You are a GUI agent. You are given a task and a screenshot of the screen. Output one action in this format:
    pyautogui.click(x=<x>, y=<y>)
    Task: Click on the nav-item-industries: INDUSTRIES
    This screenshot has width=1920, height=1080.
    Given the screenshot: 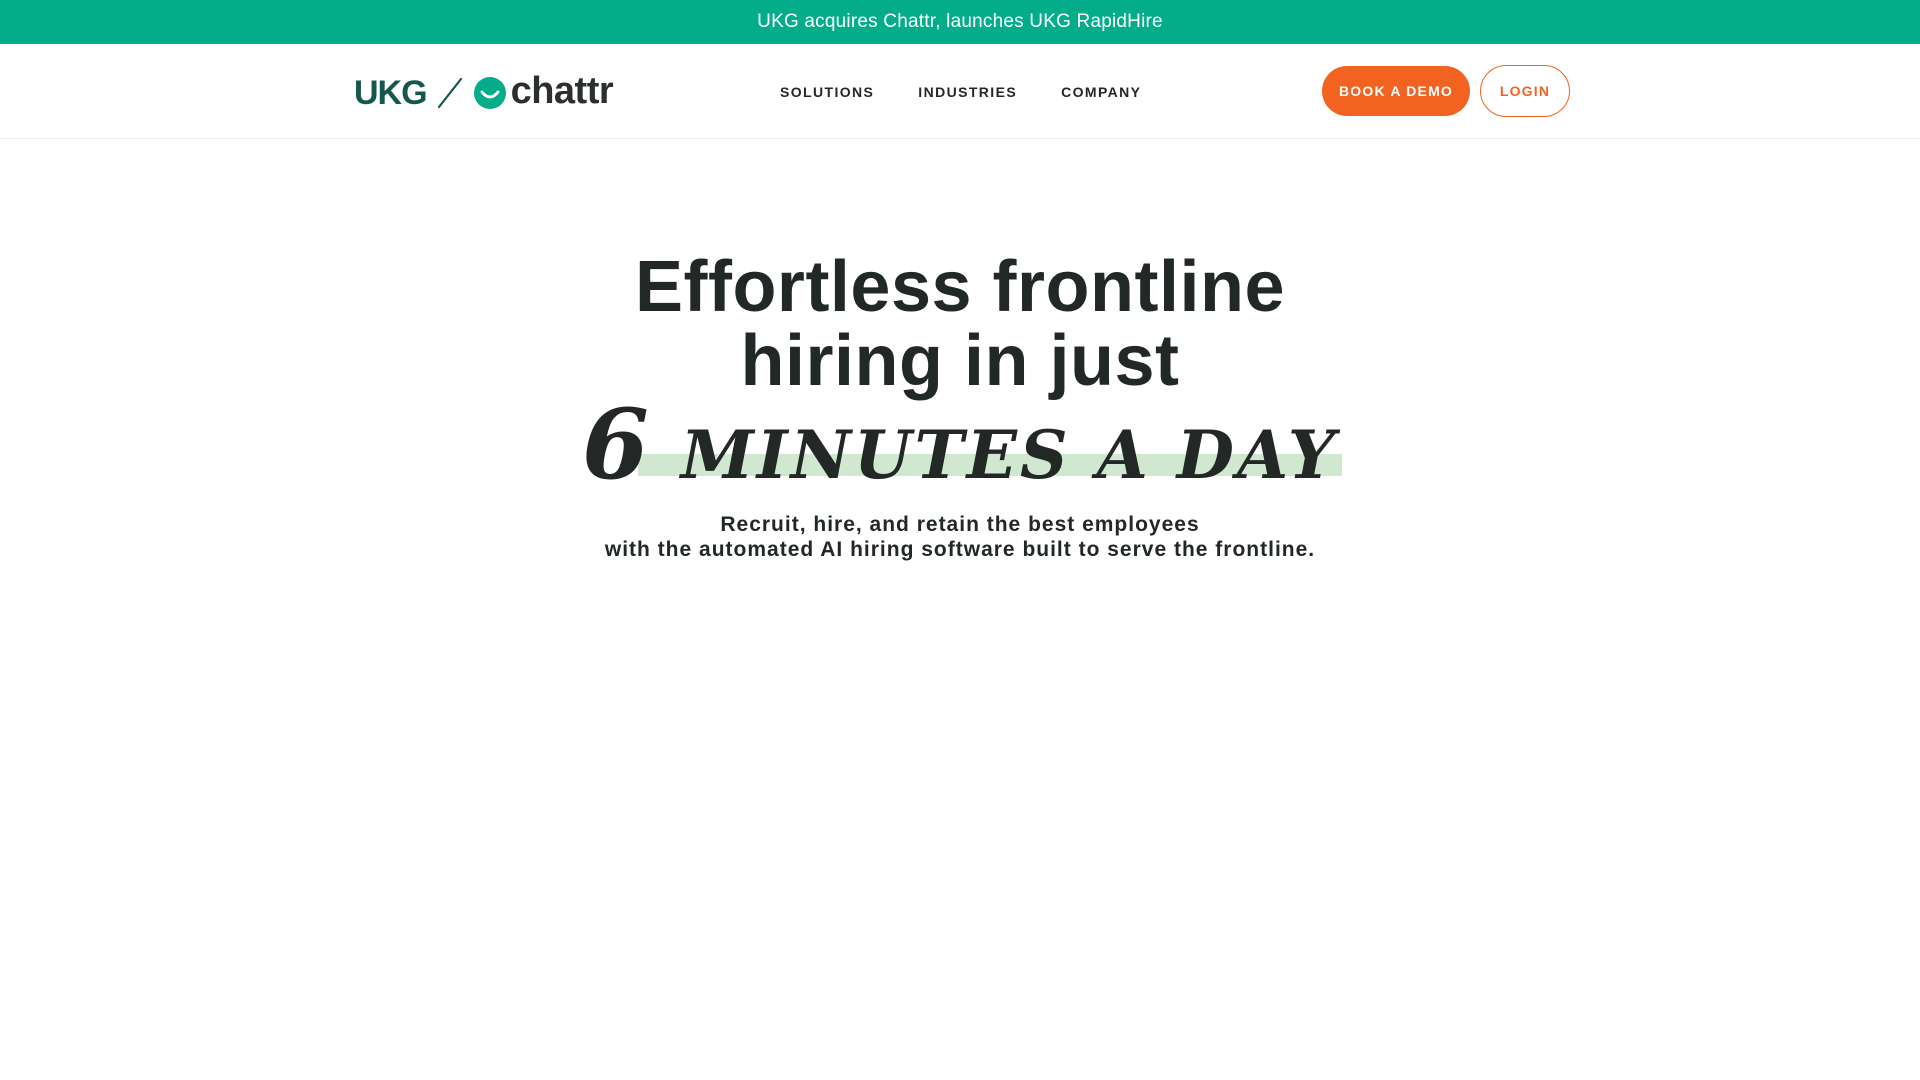 What is the action you would take?
    pyautogui.click(x=967, y=92)
    